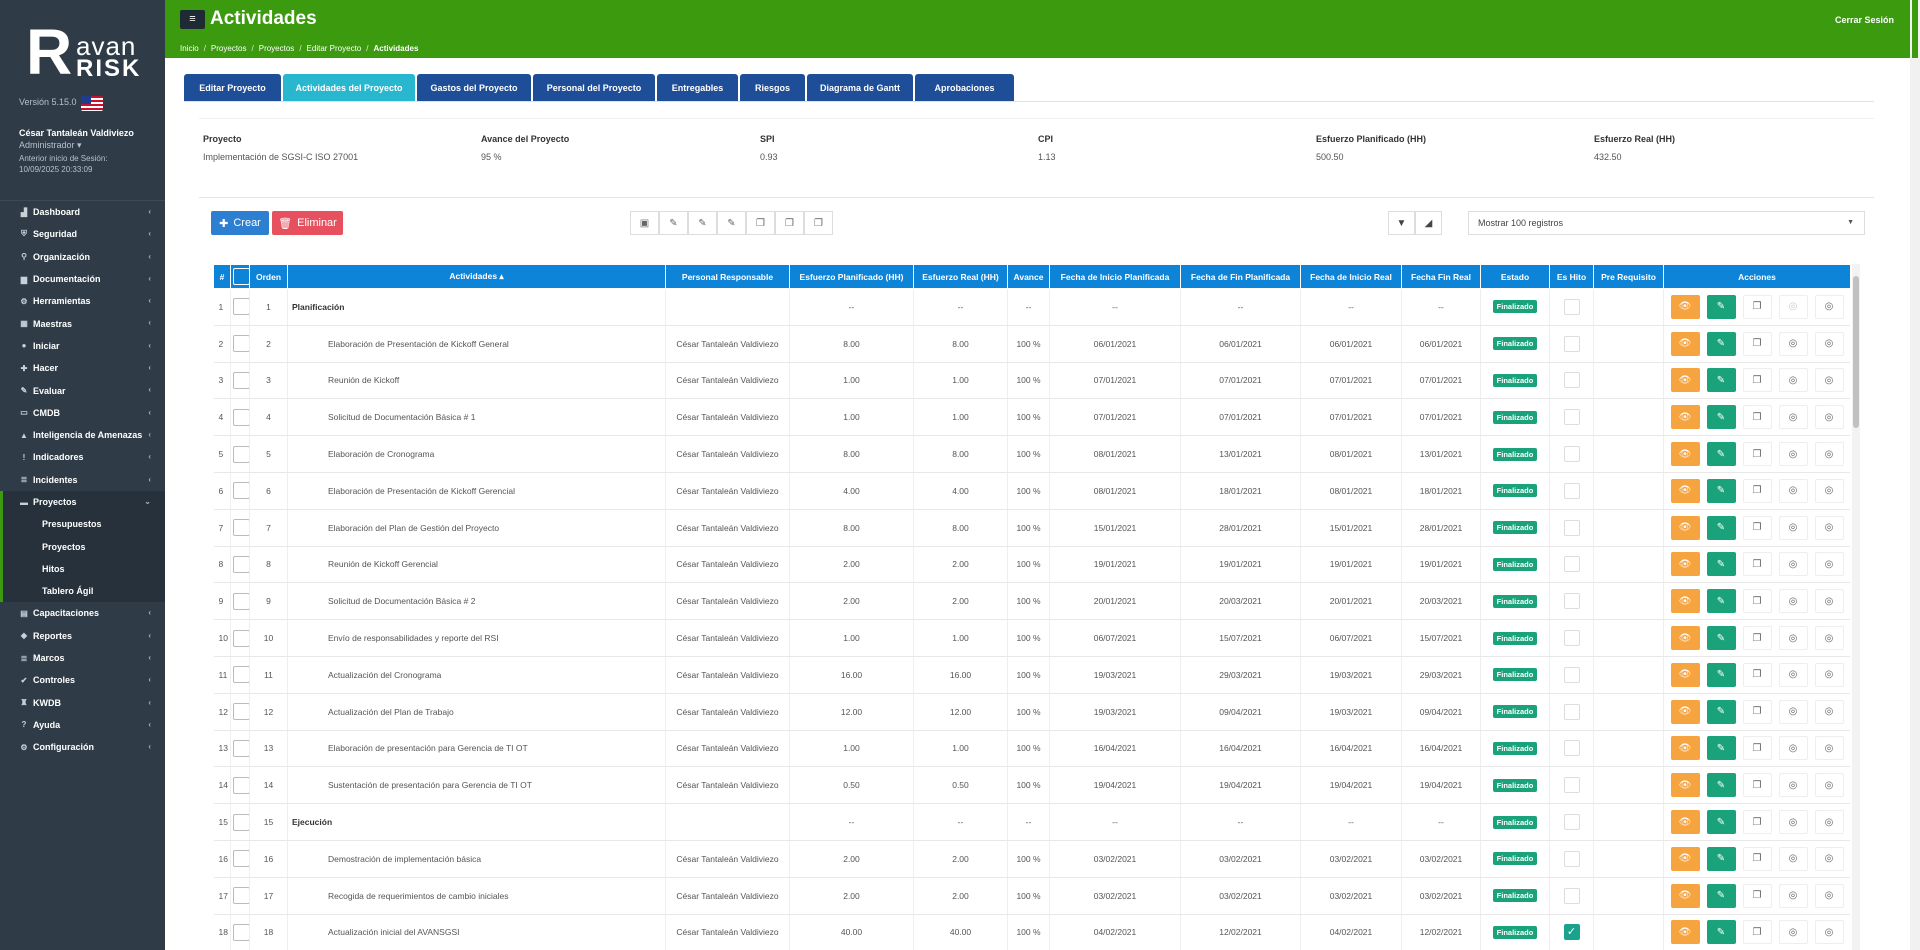 The image size is (1920, 950). I want to click on tab-actividades-del-proyecto: Actividades del Proyecto, so click(349, 87).